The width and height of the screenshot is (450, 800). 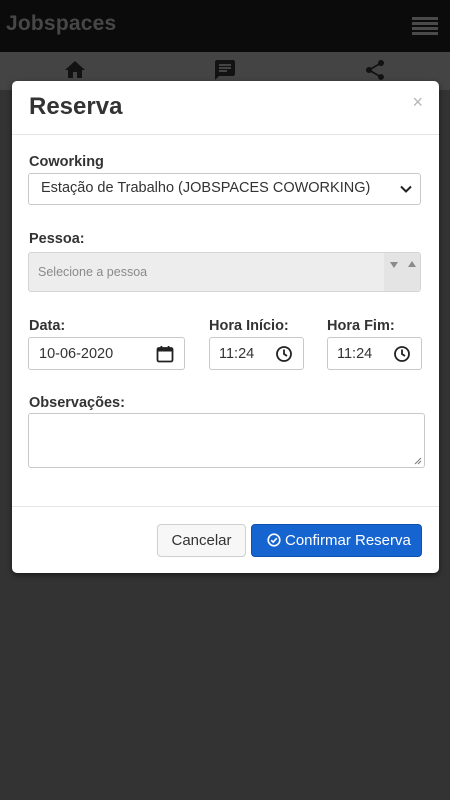 I want to click on caret-up-icon, so click(x=412, y=264).